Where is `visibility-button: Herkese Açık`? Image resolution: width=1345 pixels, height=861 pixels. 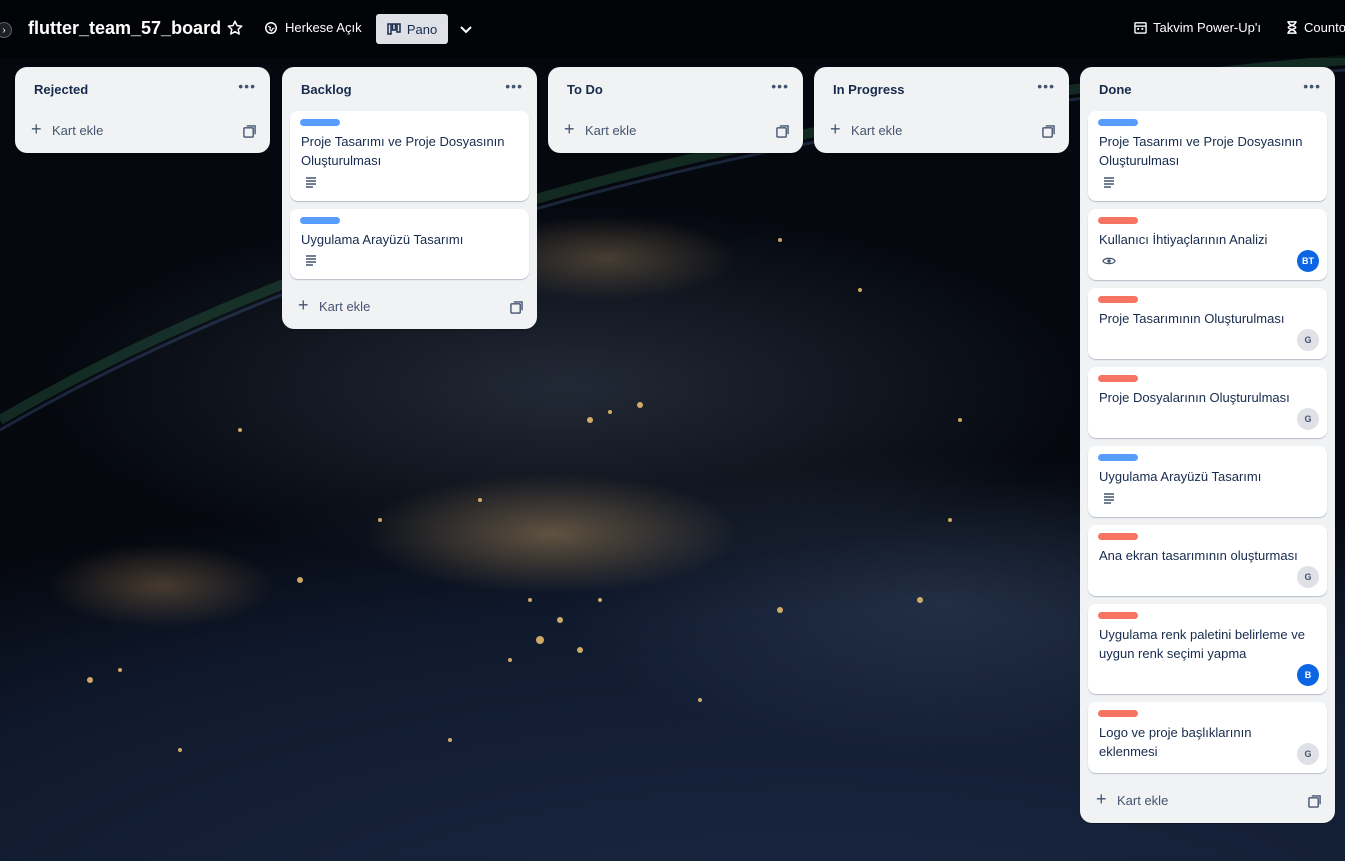 visibility-button: Herkese Açık is located at coordinates (313, 27).